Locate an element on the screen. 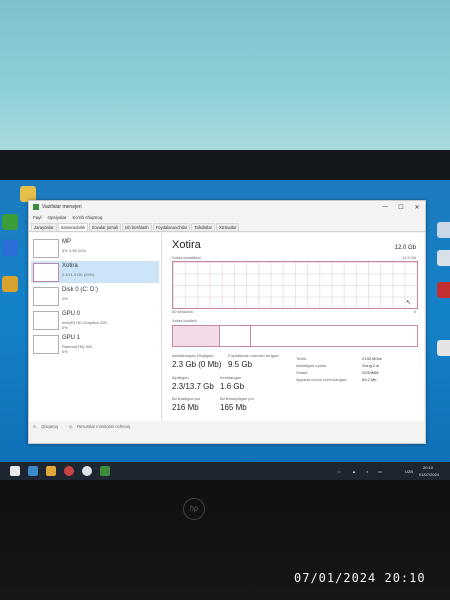 This screenshot has height=600, width=450. task-manager-taskbar-icon is located at coordinates (105, 471).